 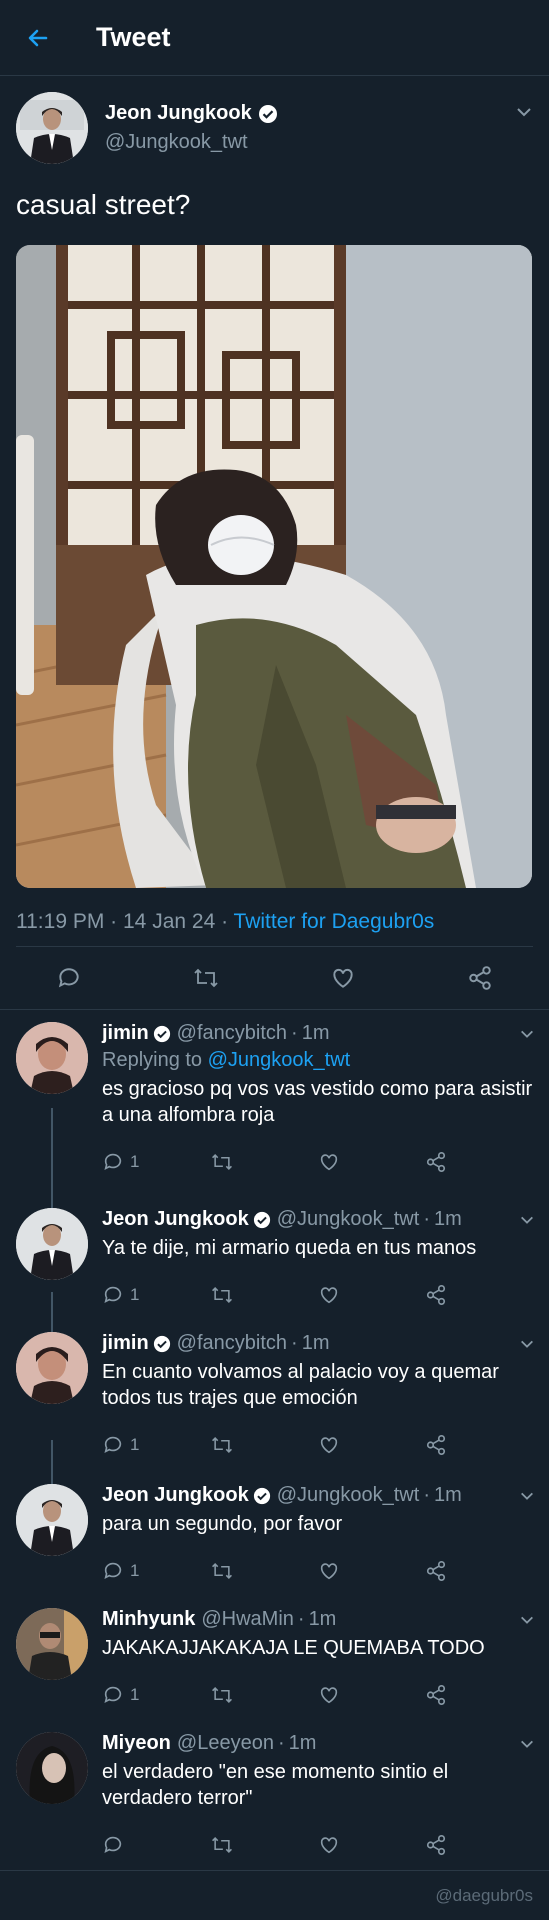 I want to click on reply-author-handle: @Leeyeon, so click(x=225, y=1743).